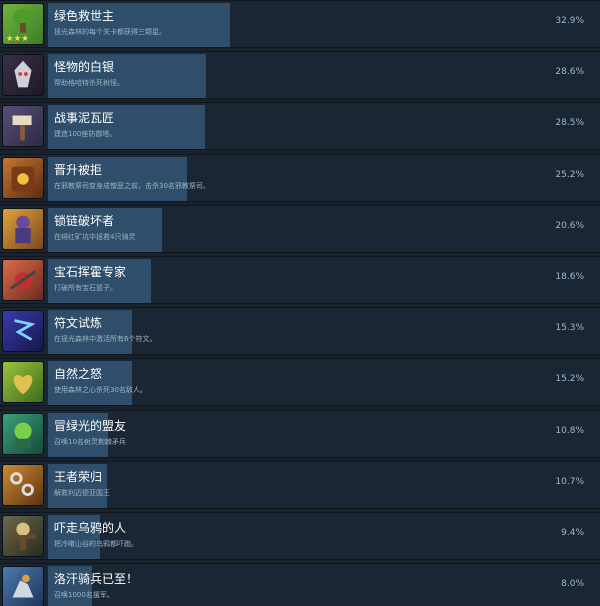  Describe the element at coordinates (300, 434) in the screenshot. I see `achievement-row: 冒绿光的盟友召唤10名树灵荆棘矛兵 10.8%` at that location.